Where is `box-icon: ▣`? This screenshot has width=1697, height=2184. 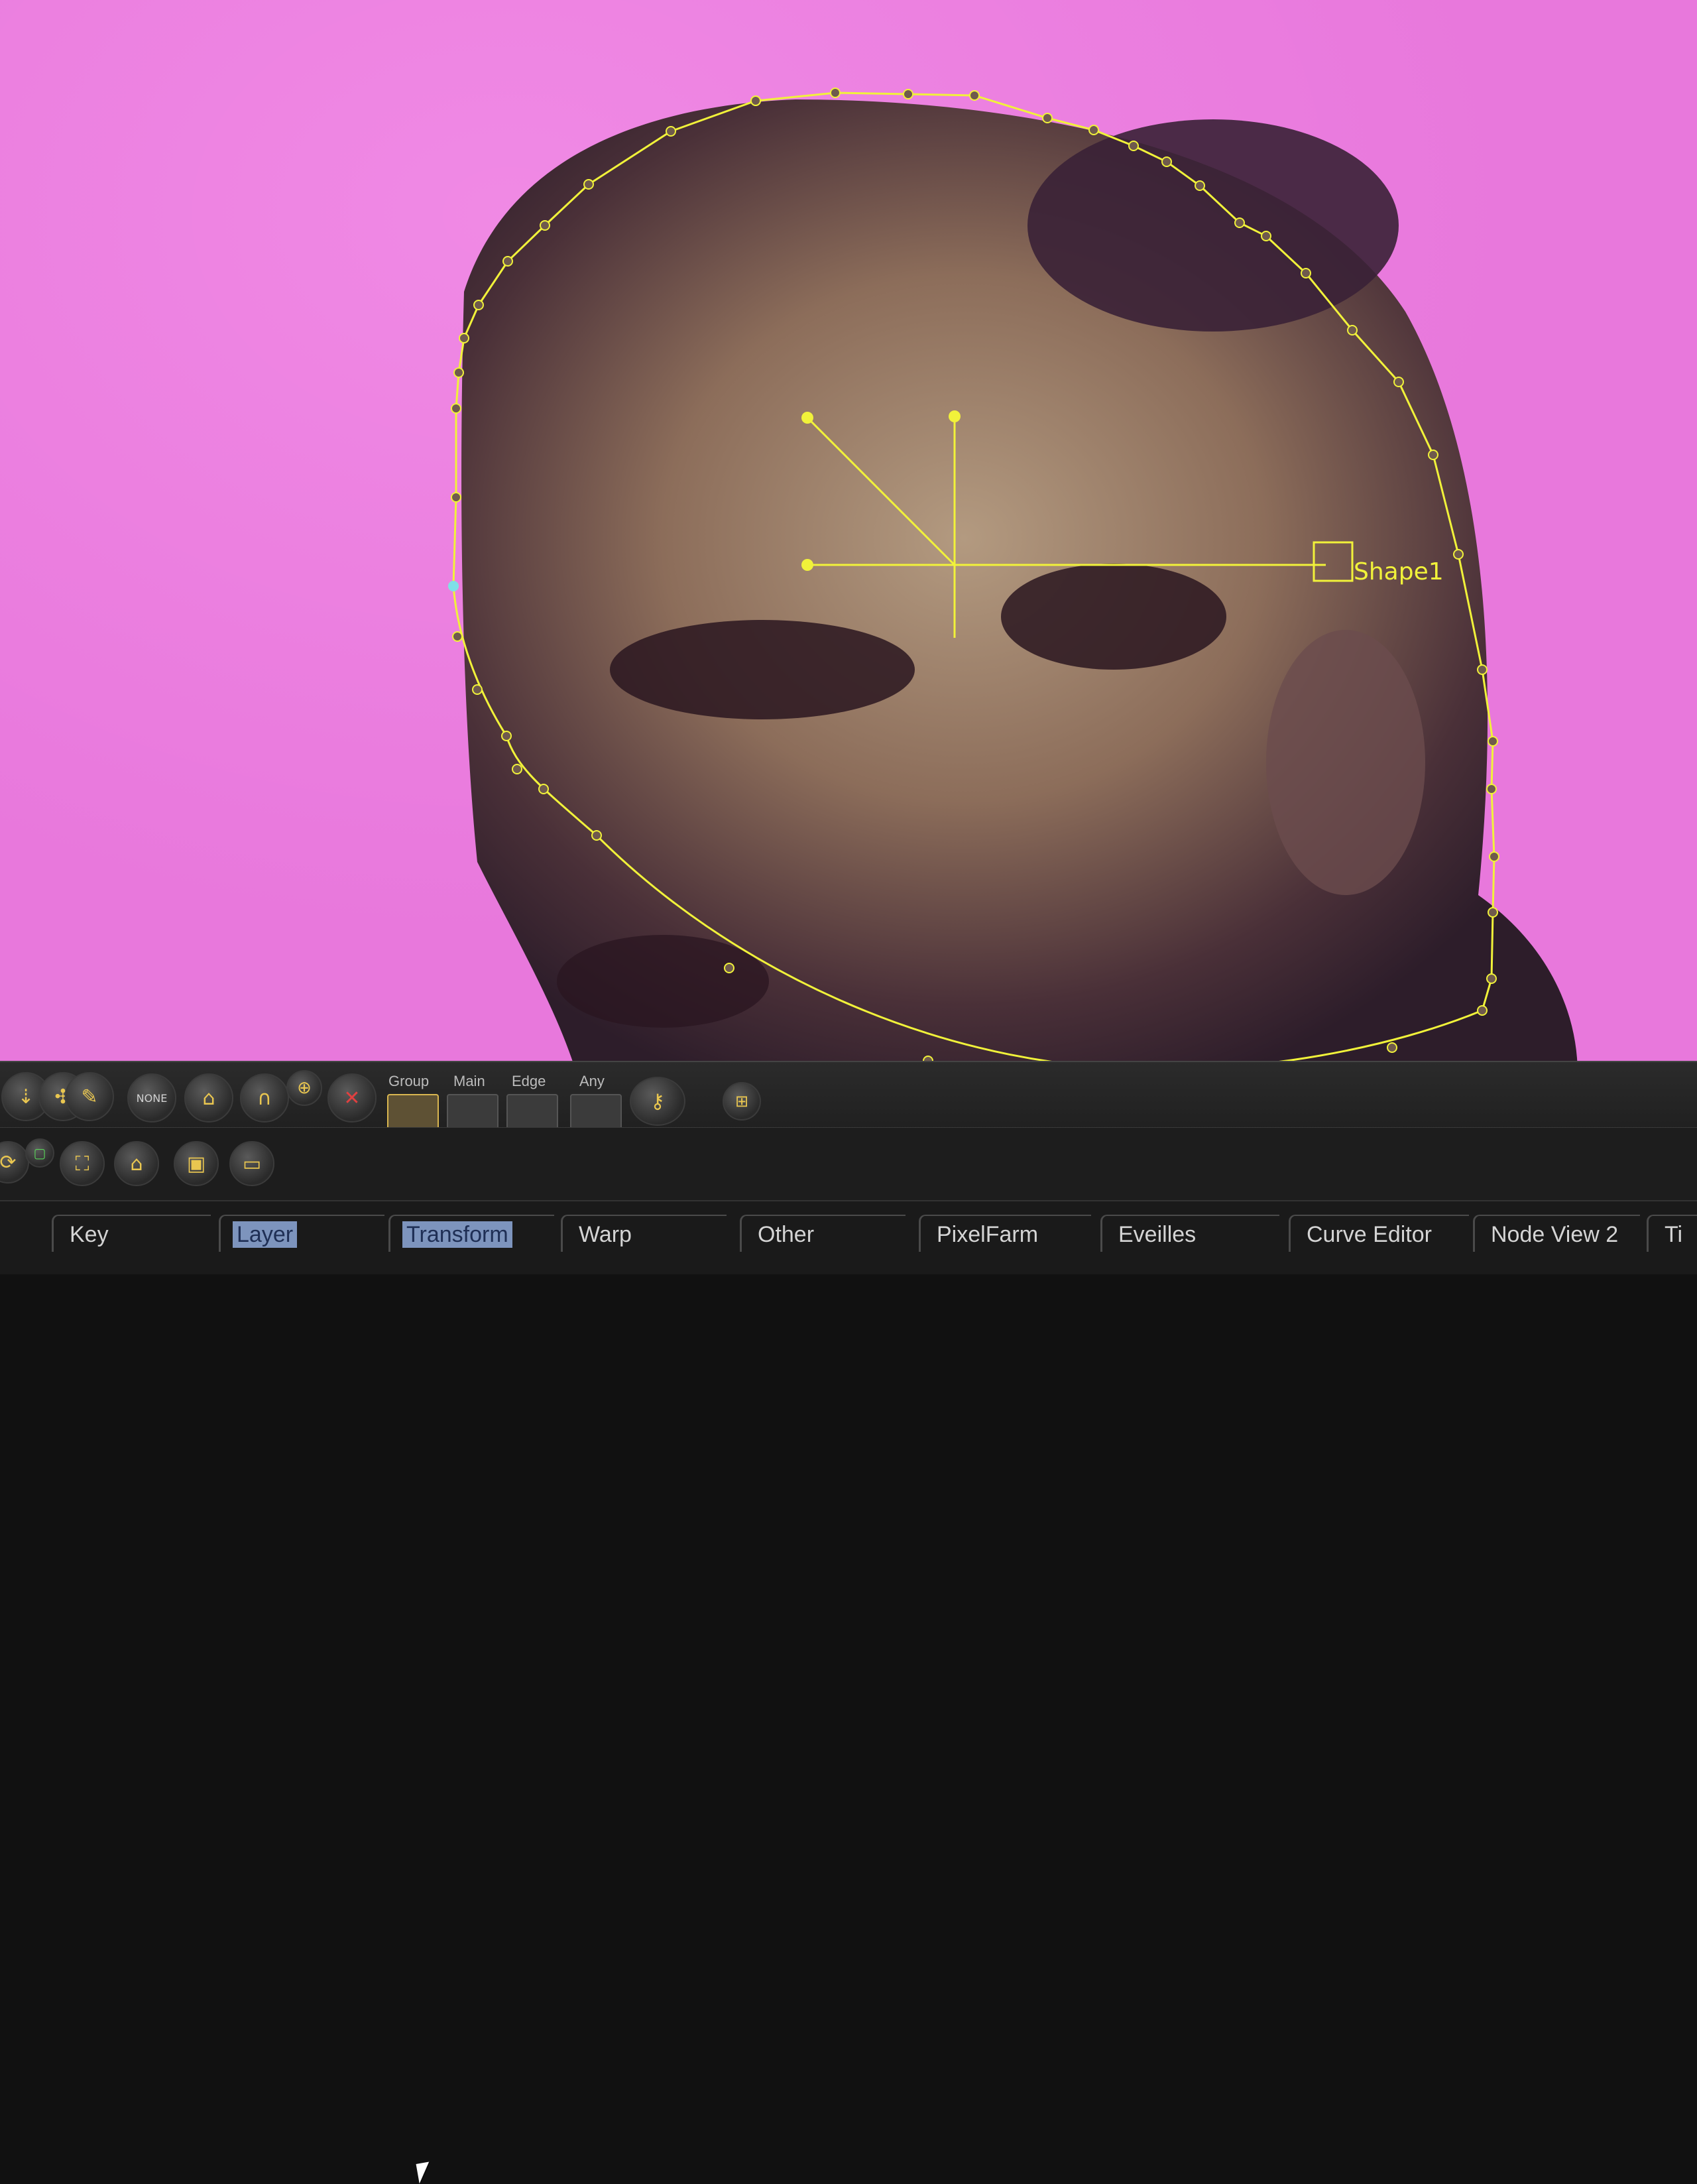
box-icon: ▣ is located at coordinates (196, 1163).